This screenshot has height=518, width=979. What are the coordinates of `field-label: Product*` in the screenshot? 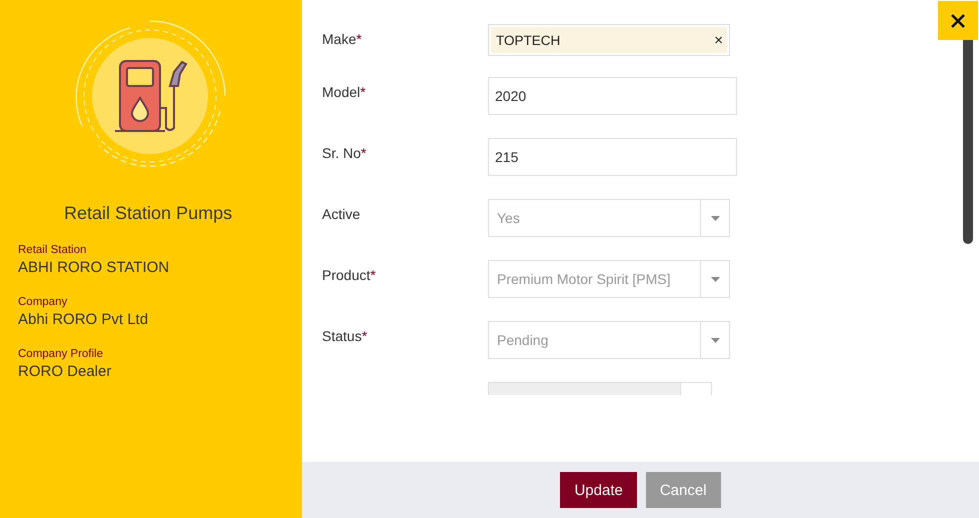 It's located at (349, 275).